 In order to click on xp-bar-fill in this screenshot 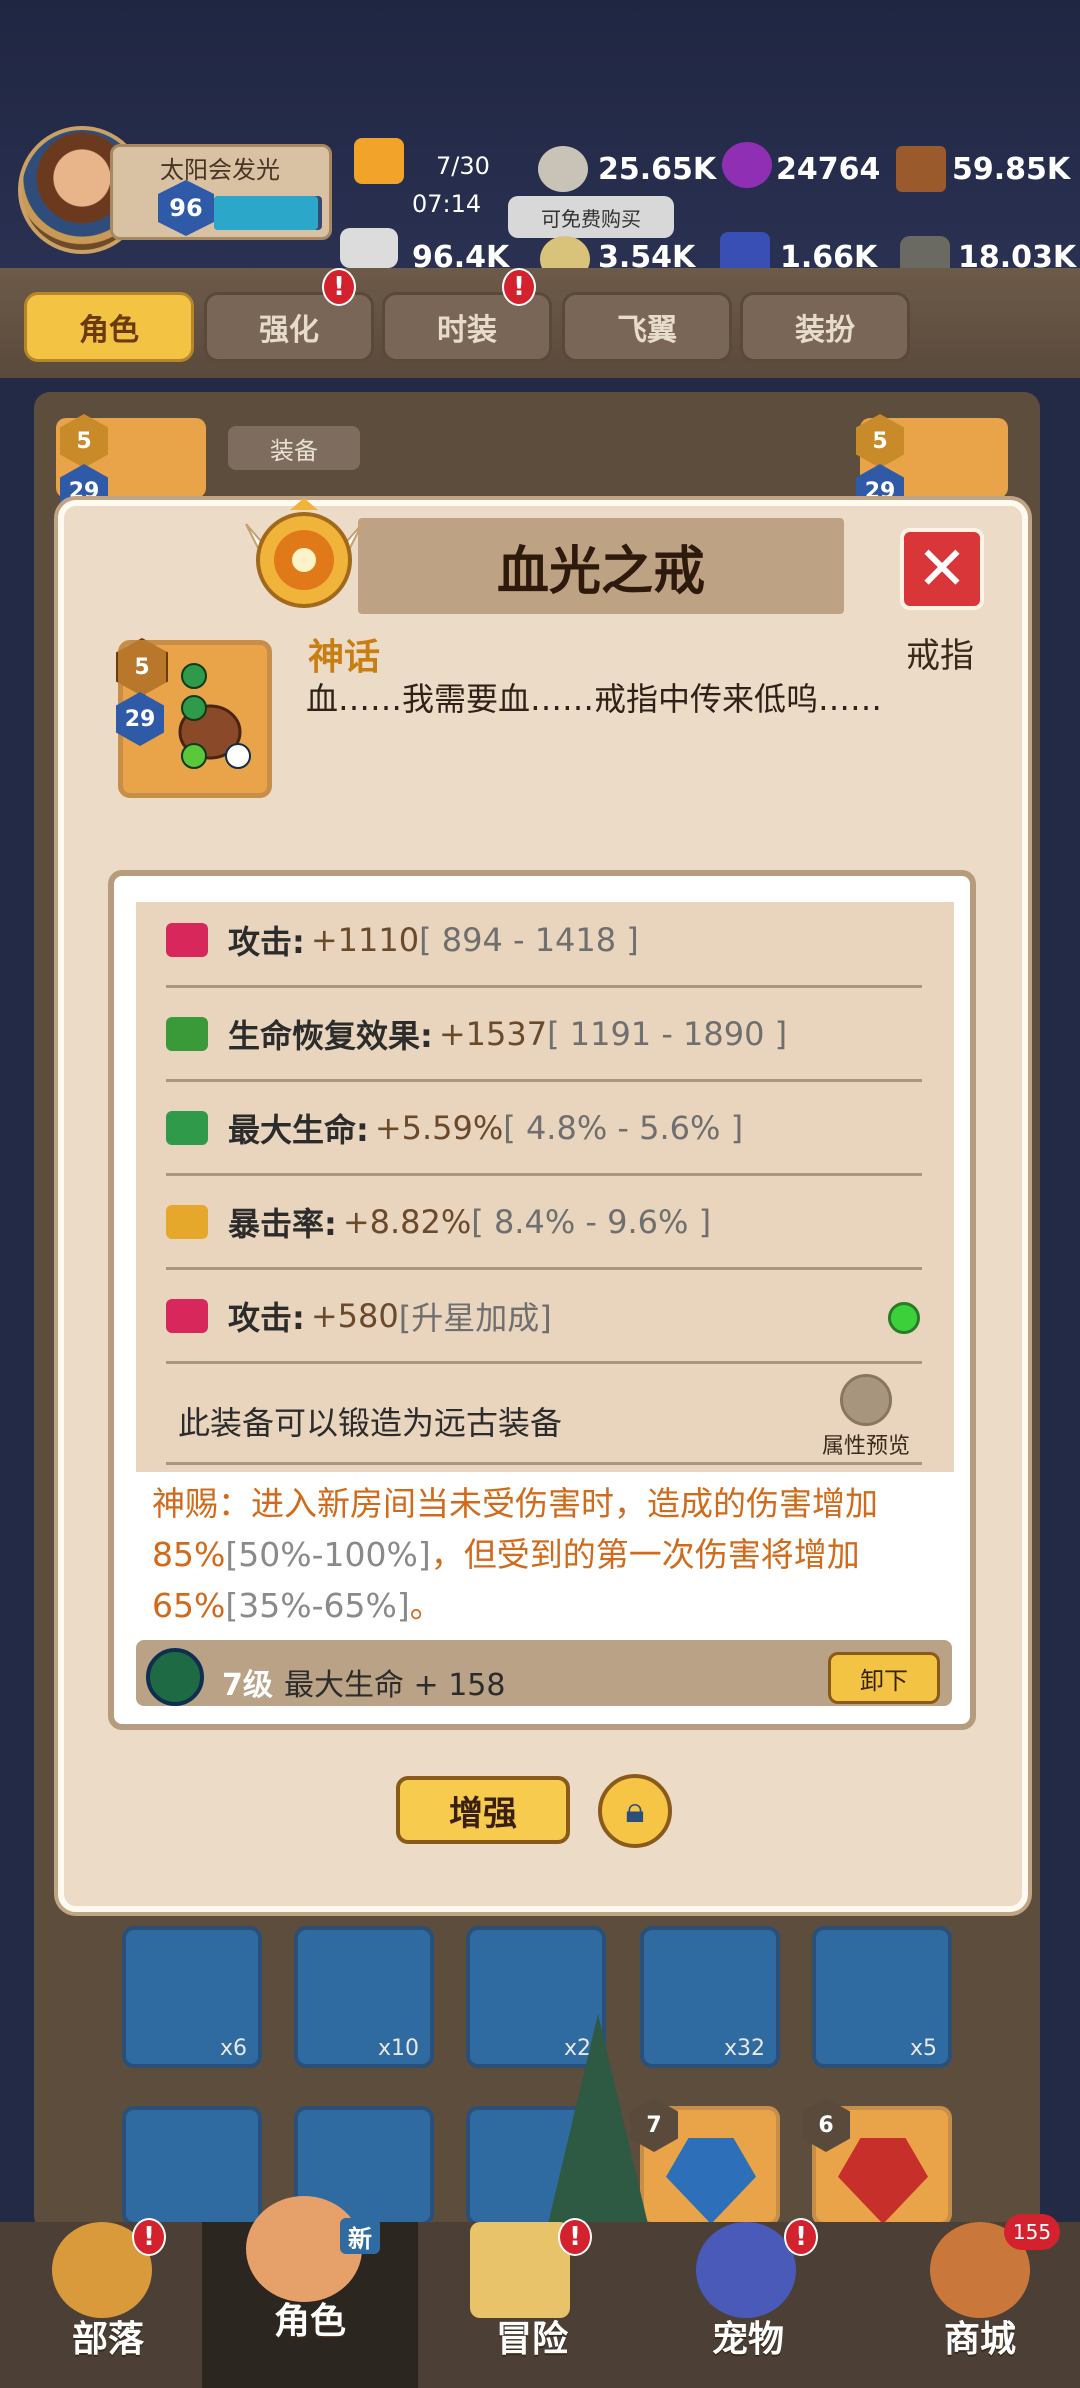, I will do `click(266, 213)`.